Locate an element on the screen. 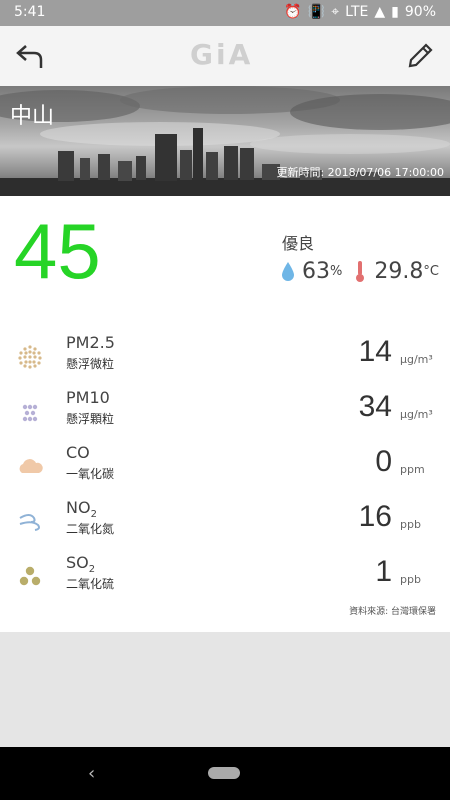  location-name: 中山 is located at coordinates (32, 116).